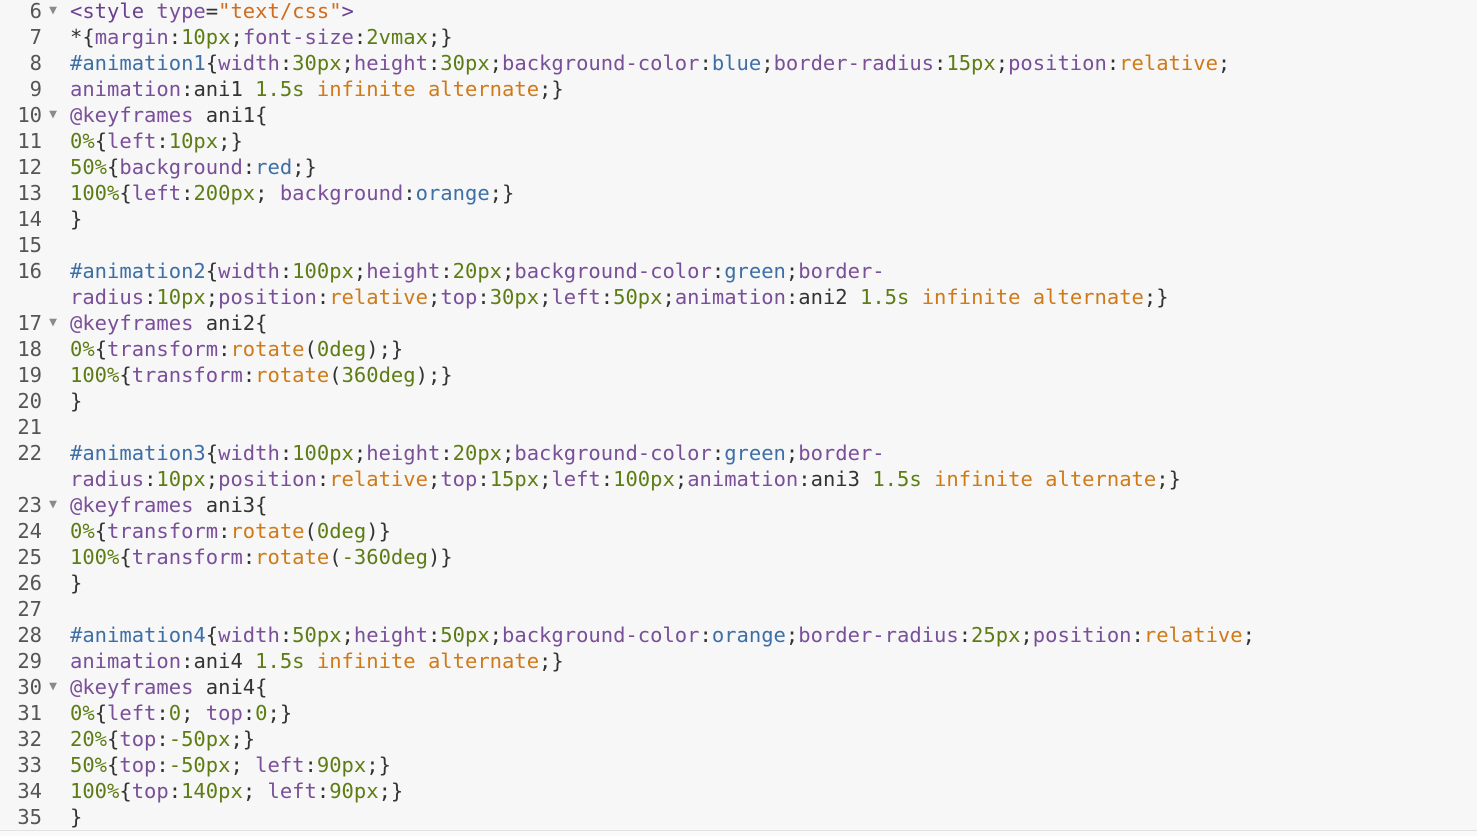  What do you see at coordinates (261, 557) in the screenshot?
I see `code-text: 100%{transform:rotate(-360deg)}` at bounding box center [261, 557].